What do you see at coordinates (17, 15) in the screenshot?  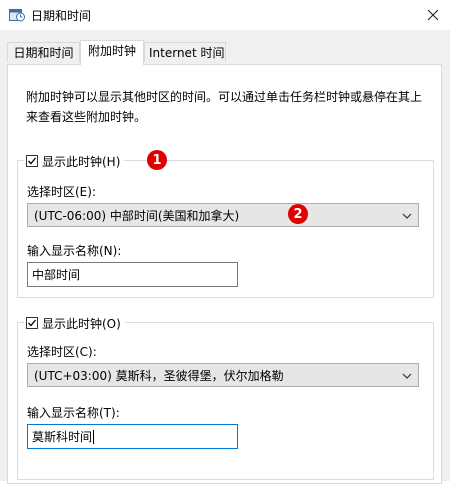 I see `clock-calendar-icon` at bounding box center [17, 15].